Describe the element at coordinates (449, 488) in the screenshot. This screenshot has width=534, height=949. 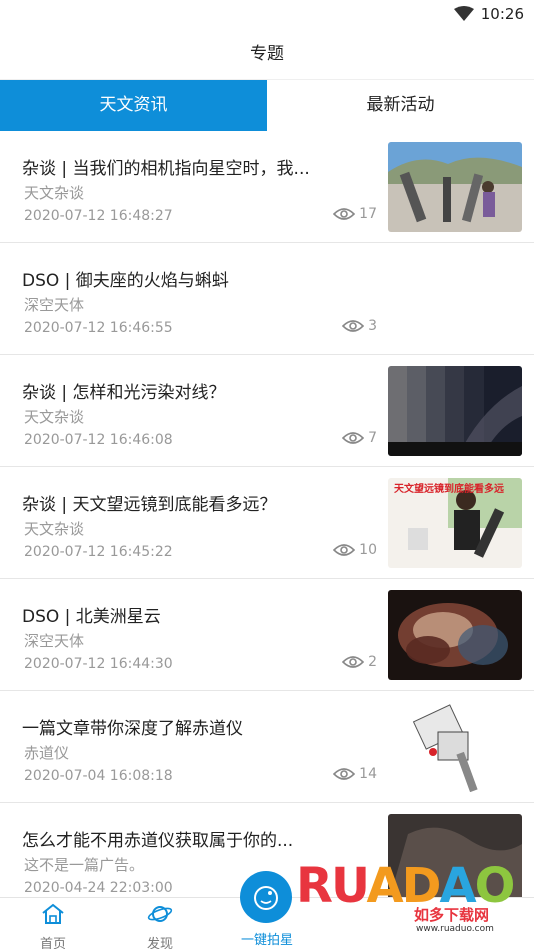
I see `thumbnail-overlay-text: 天文望远镜到底能看多远` at that location.